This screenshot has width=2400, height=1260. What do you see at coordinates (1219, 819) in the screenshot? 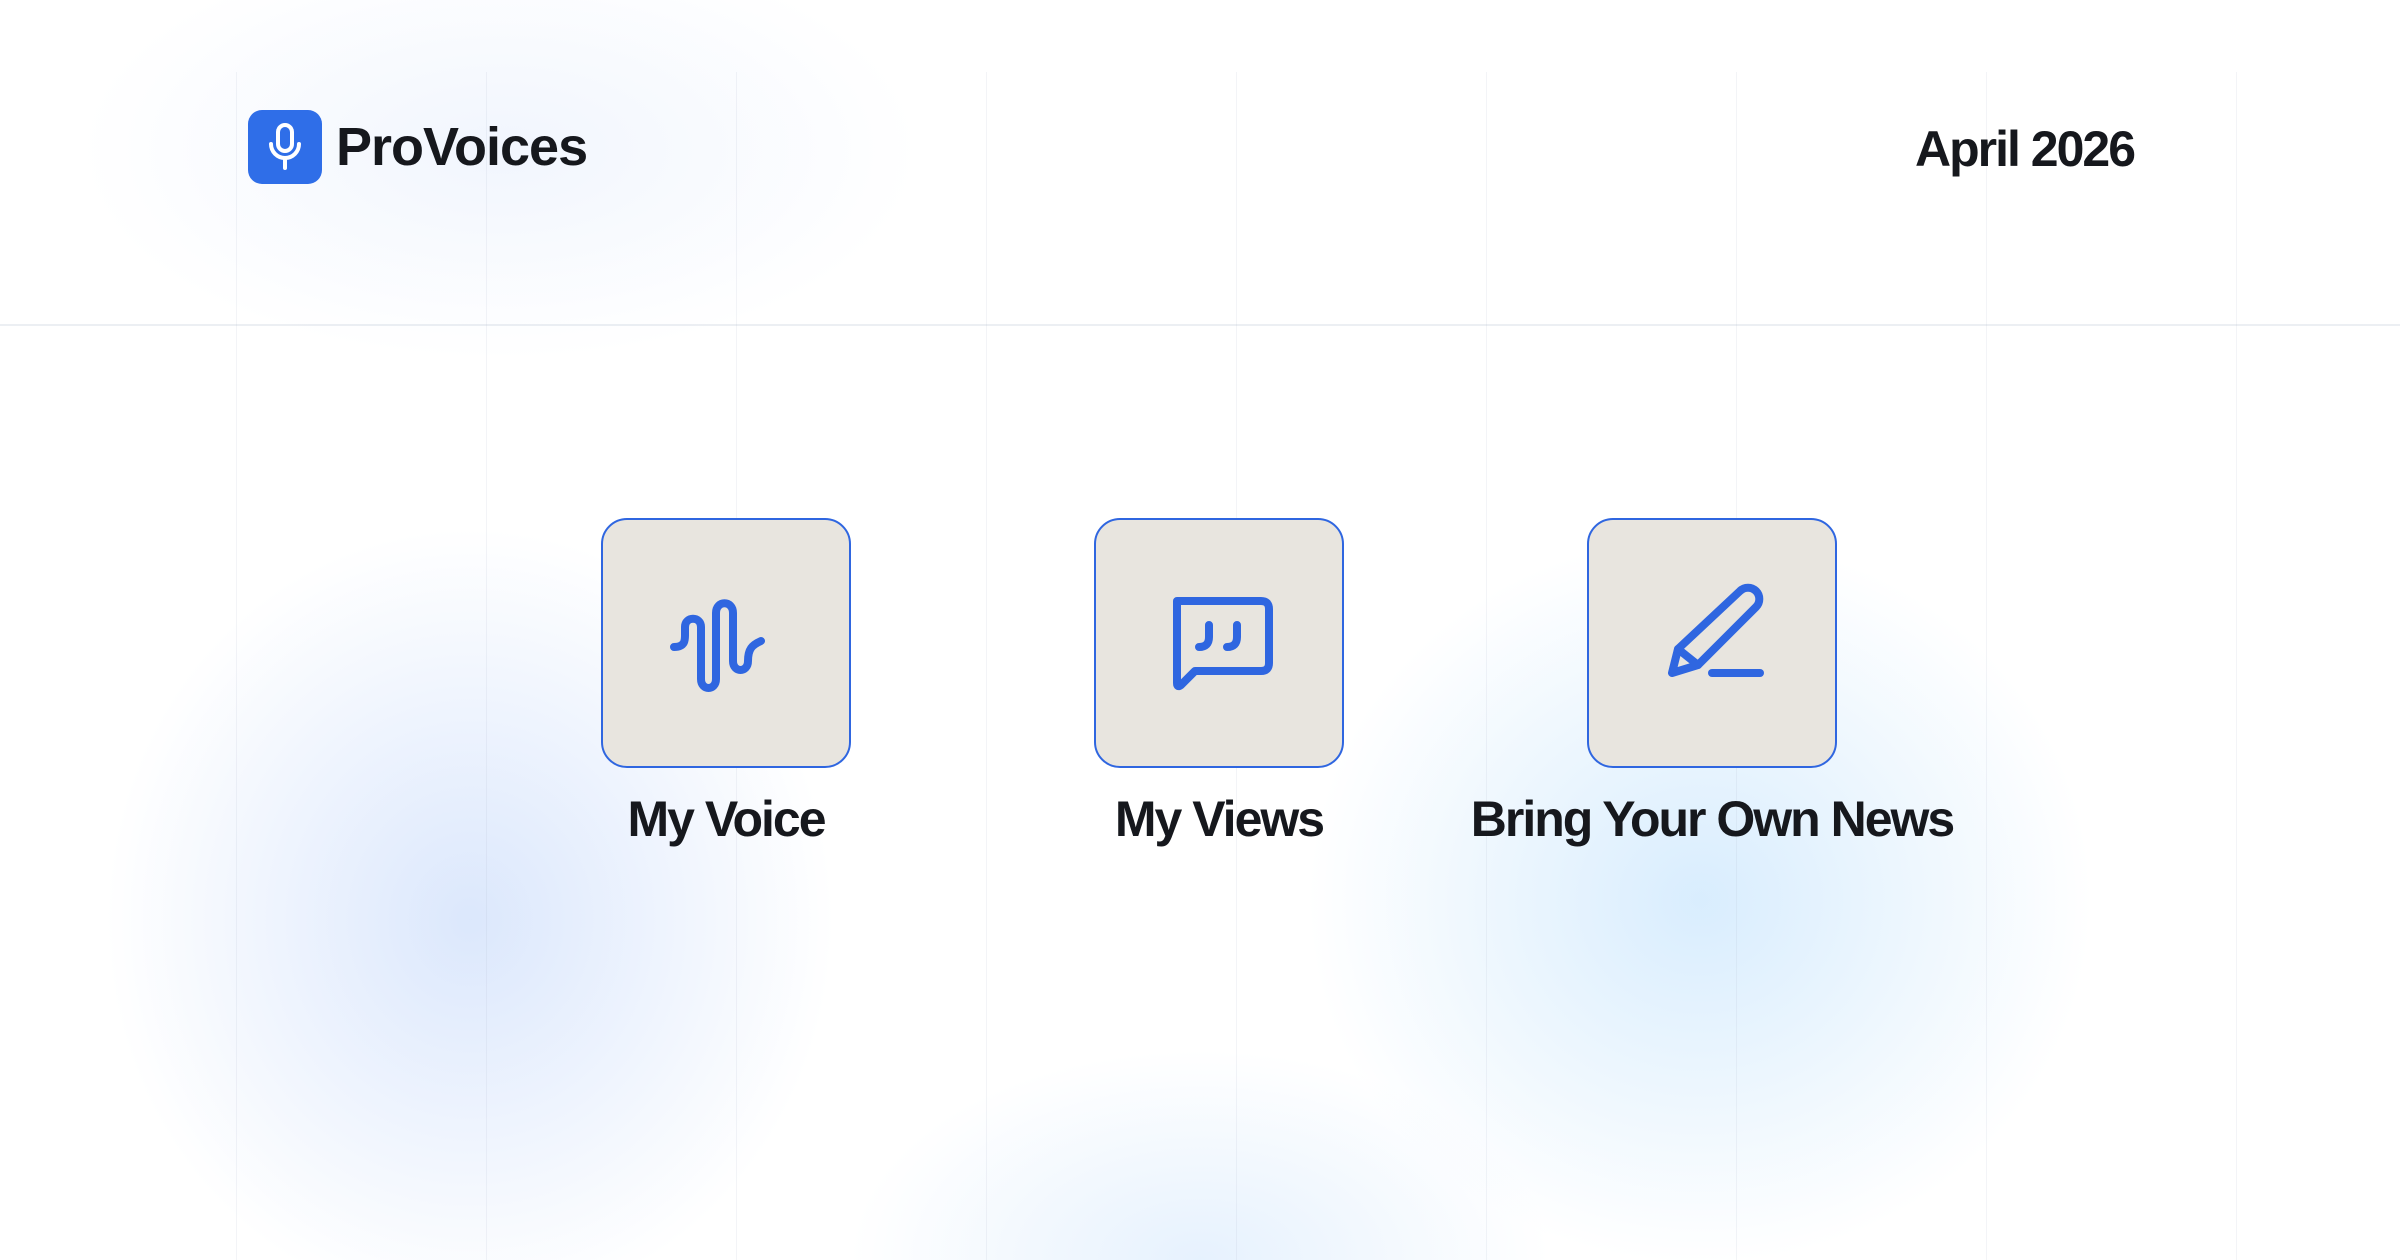
I see `feature-label: My Views` at bounding box center [1219, 819].